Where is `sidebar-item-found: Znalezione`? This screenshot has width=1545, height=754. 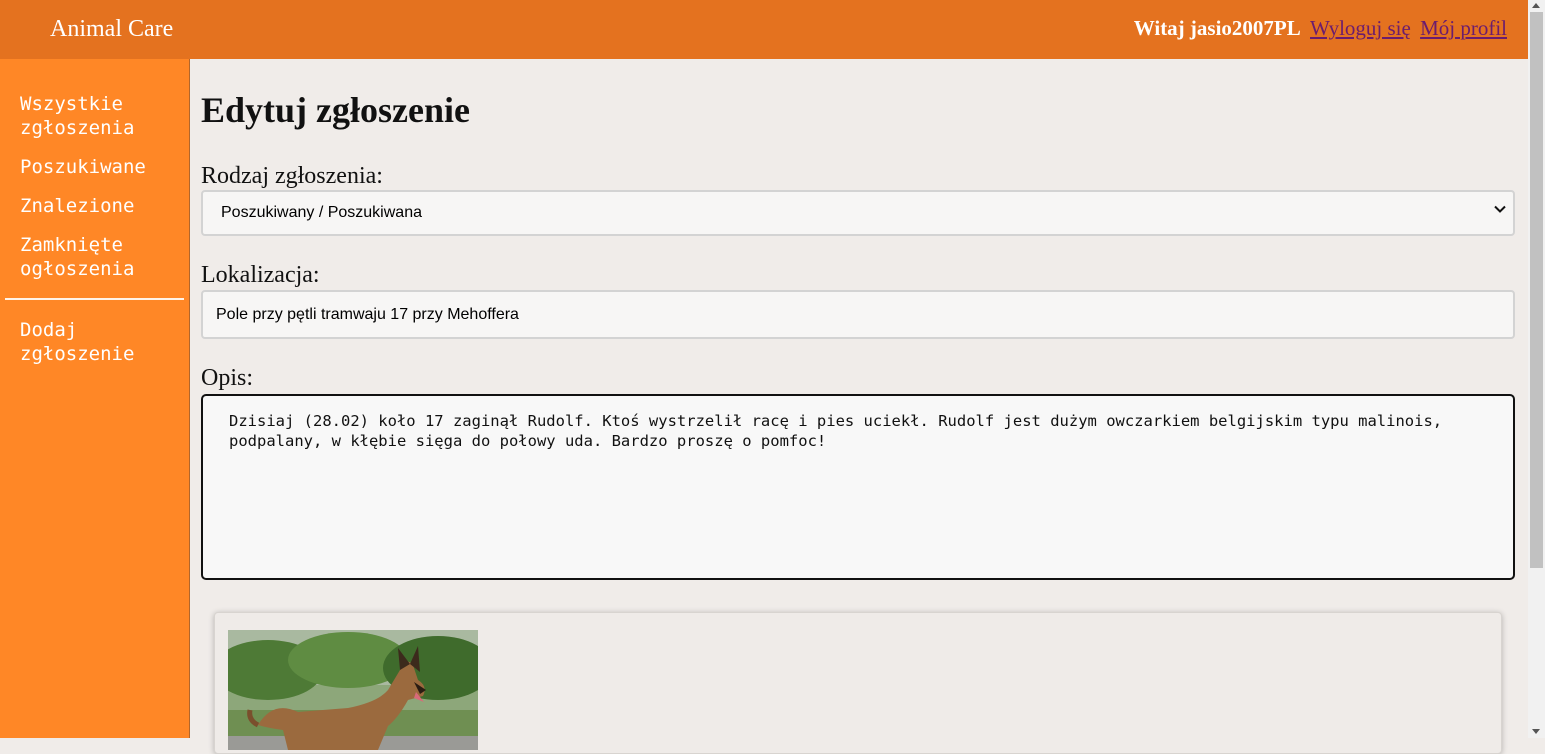
sidebar-item-found: Znalezione is located at coordinates (94, 206).